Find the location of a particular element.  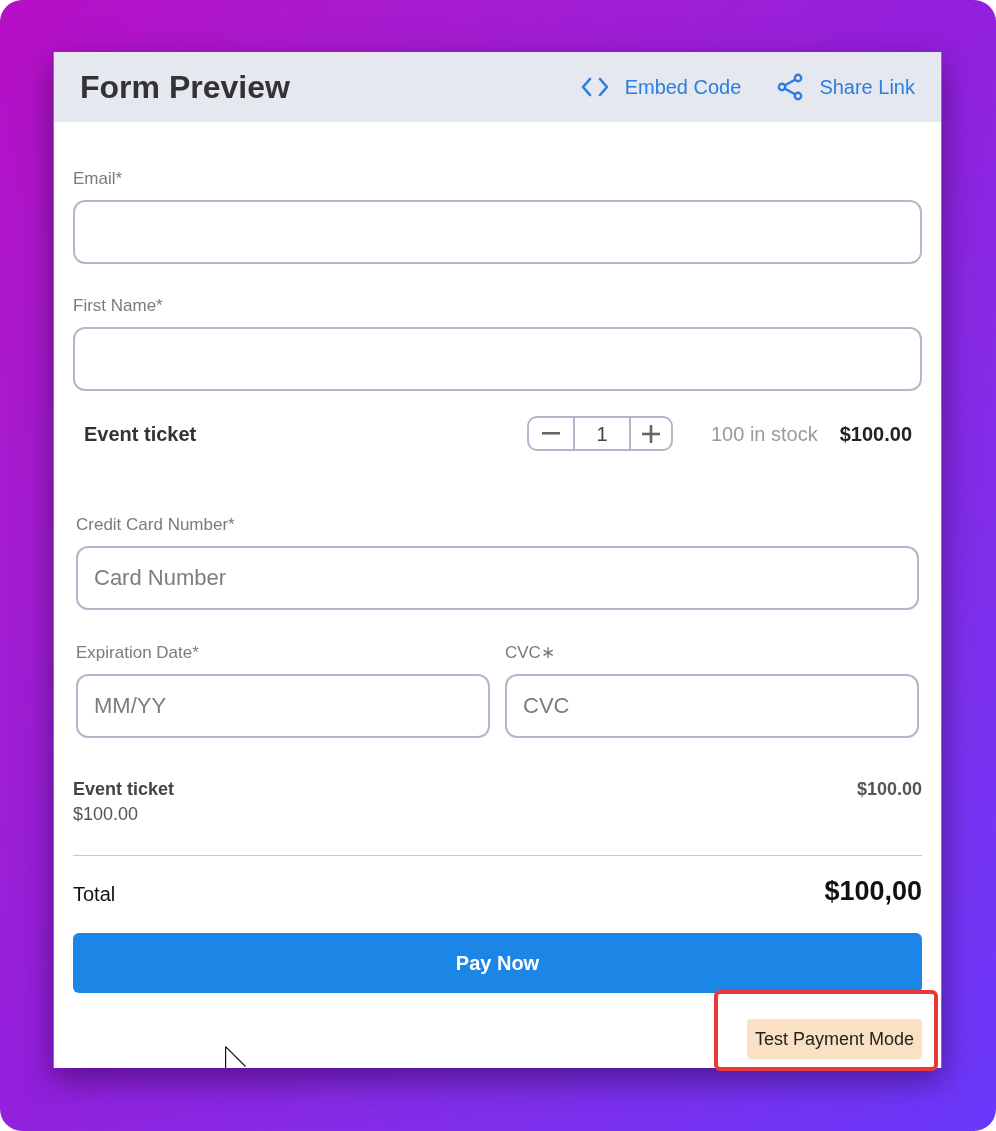

page-title: Form Preview is located at coordinates (185, 87).